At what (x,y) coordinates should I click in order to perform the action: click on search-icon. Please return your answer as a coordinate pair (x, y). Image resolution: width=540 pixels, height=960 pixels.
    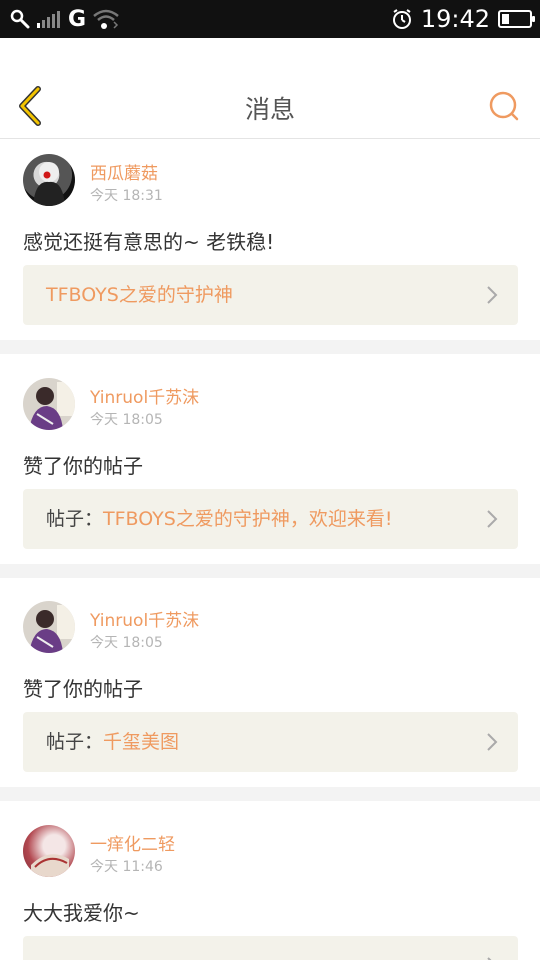
    Looking at the image, I should click on (504, 106).